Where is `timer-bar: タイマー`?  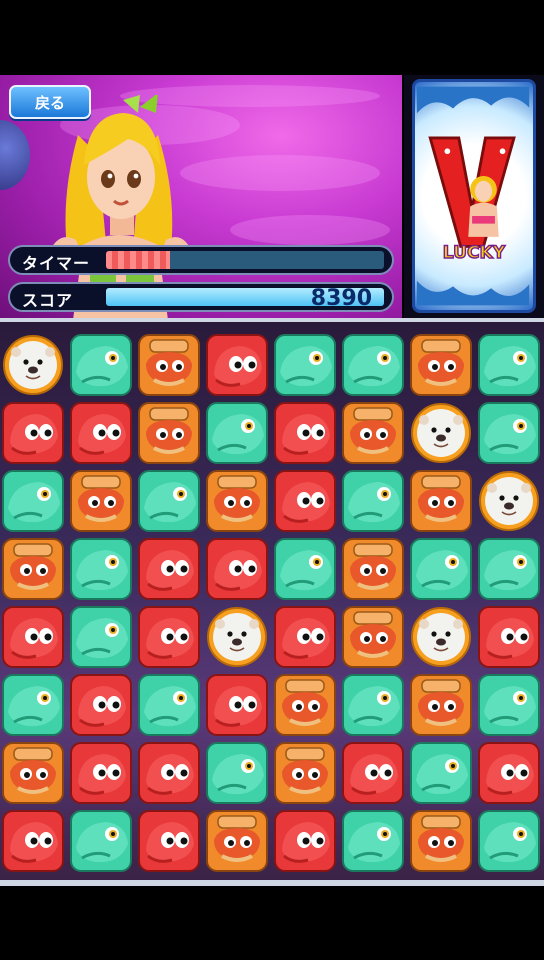
timer-bar: タイマー is located at coordinates (201, 260).